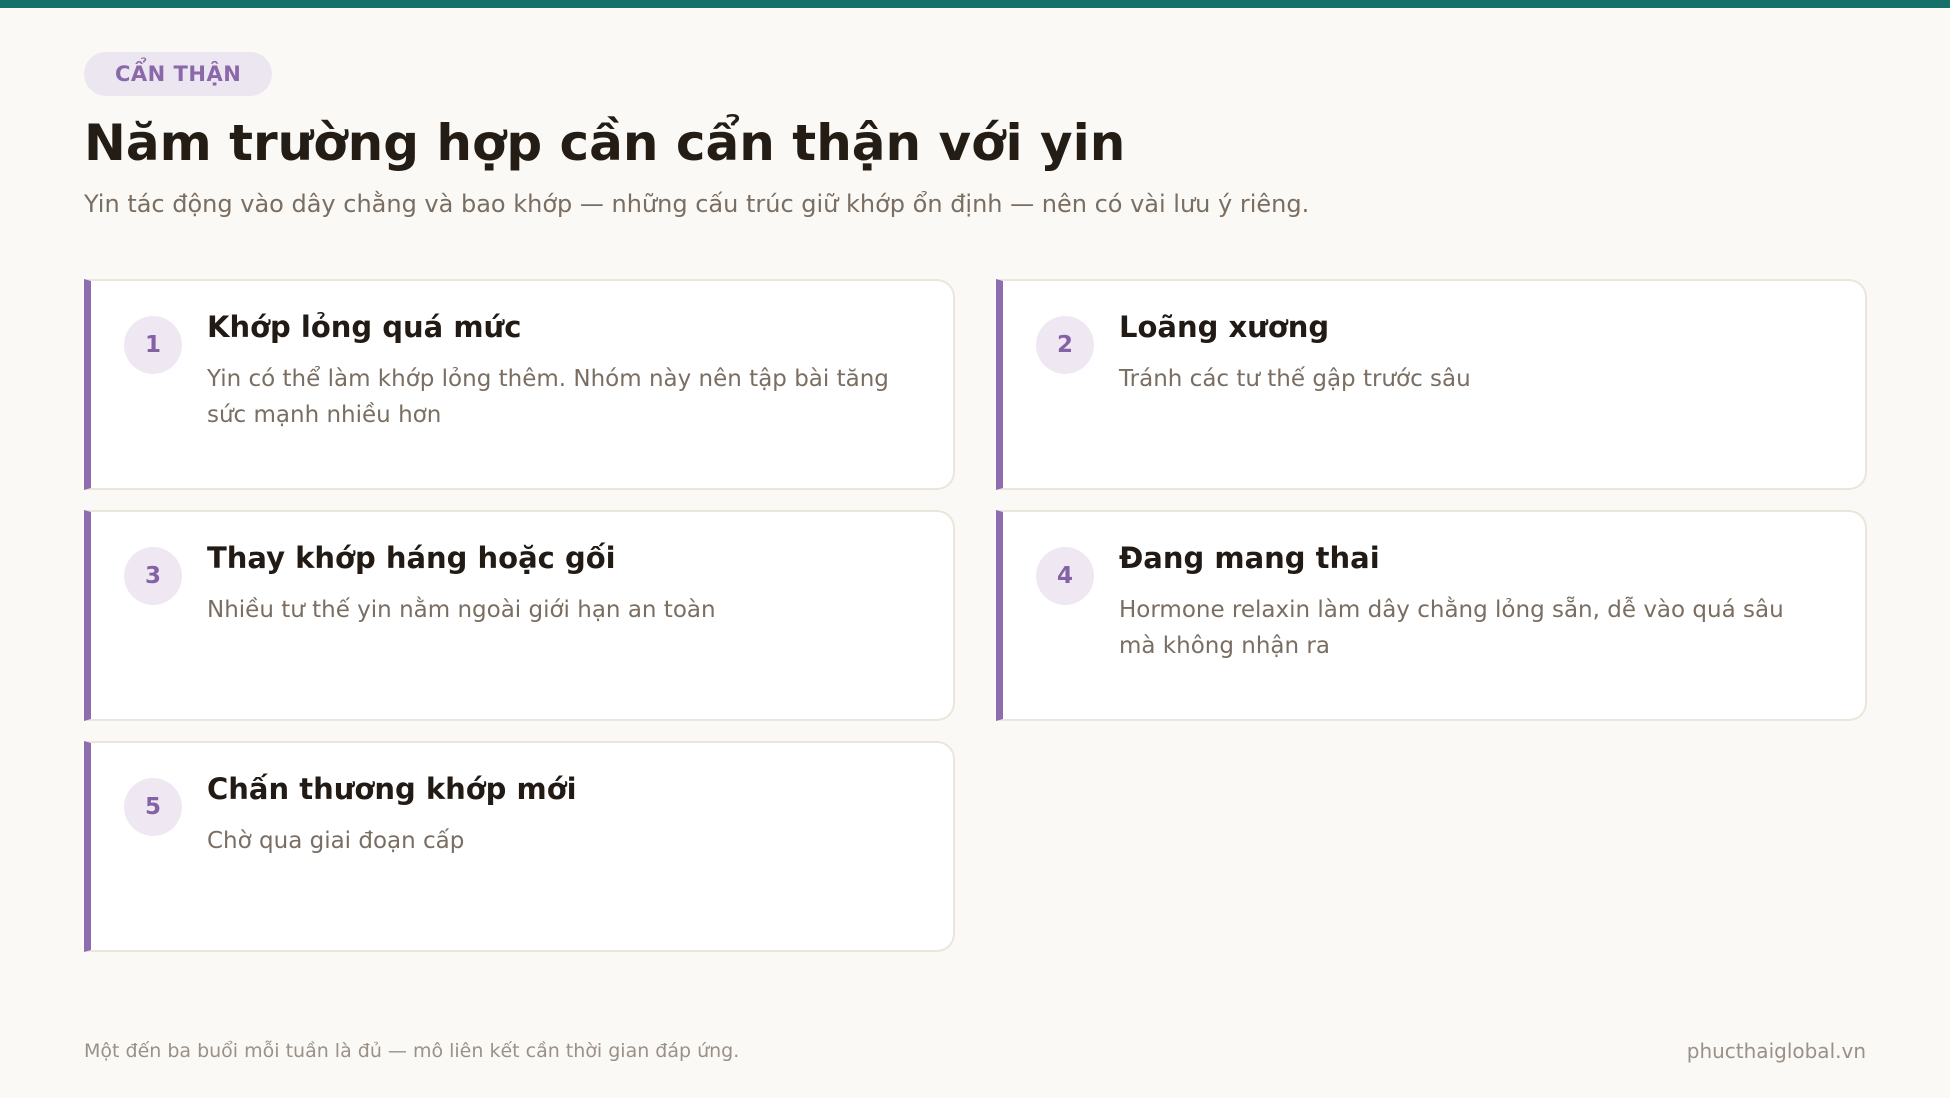  What do you see at coordinates (153, 807) in the screenshot?
I see `card-number-badge: 5` at bounding box center [153, 807].